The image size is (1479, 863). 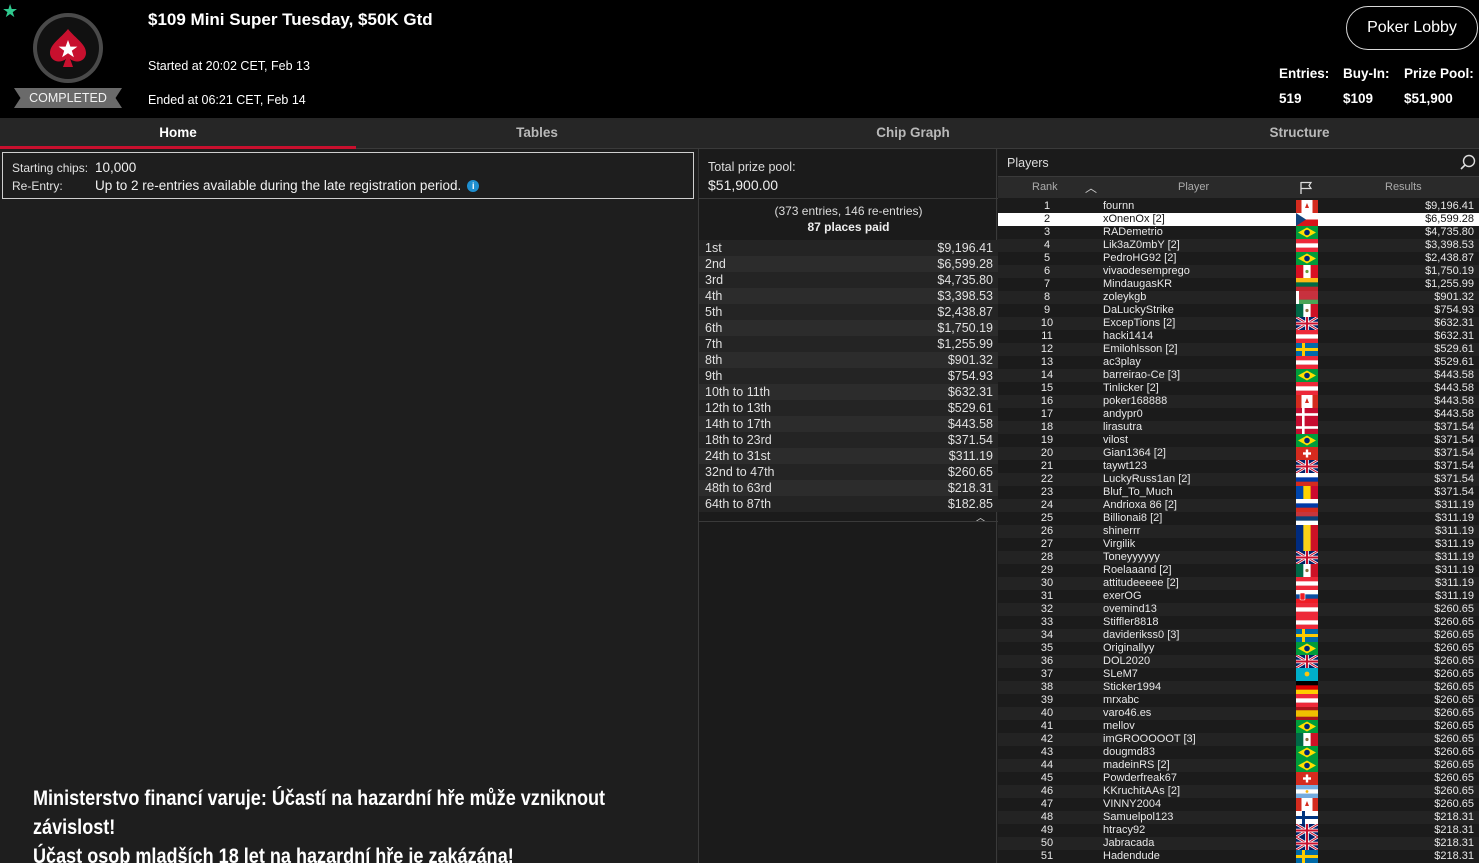 I want to click on poker-lobby-button: Poker Lobby, so click(x=1412, y=28).